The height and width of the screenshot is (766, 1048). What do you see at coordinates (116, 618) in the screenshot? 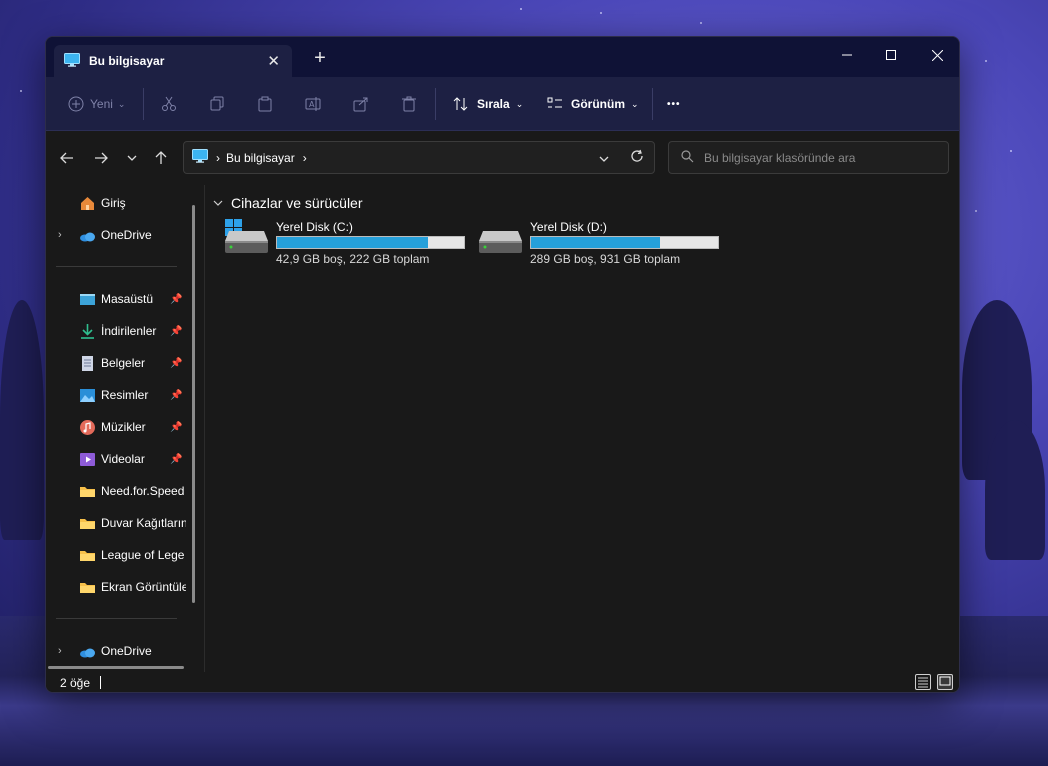
I see `sidebar-divider` at bounding box center [116, 618].